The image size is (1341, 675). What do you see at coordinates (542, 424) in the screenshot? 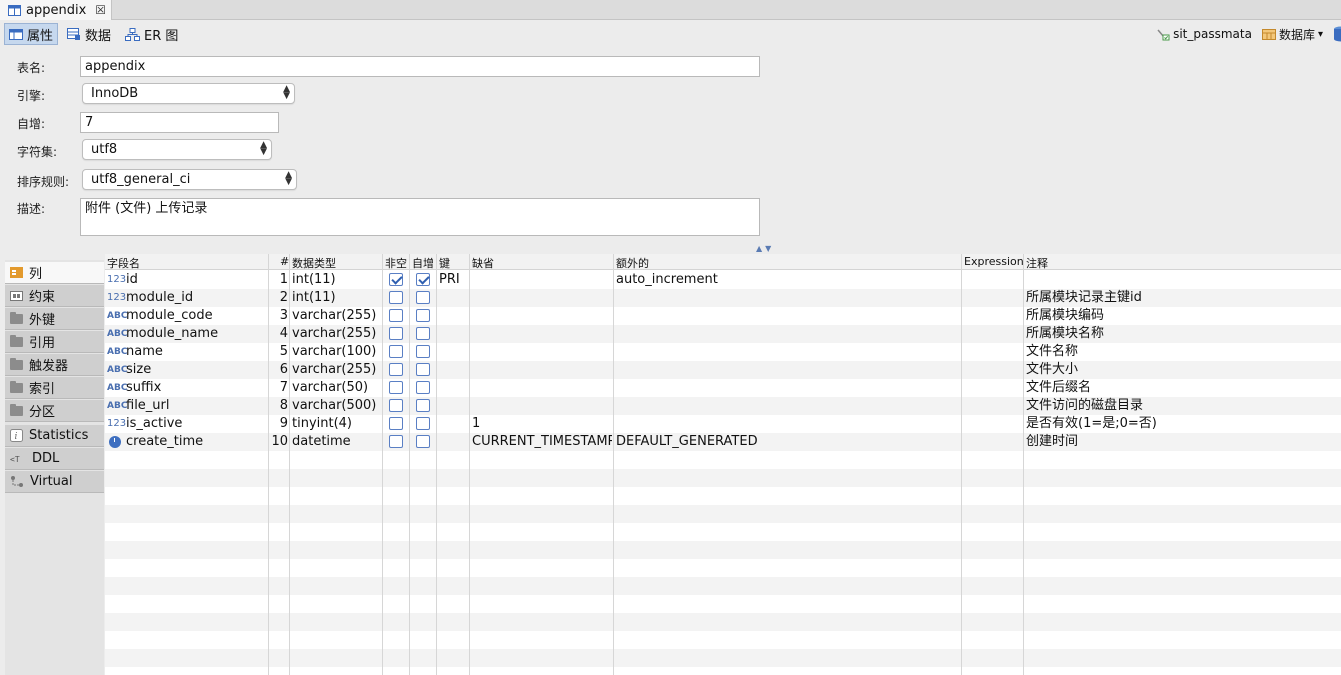
I see `field-default: 1` at bounding box center [542, 424].